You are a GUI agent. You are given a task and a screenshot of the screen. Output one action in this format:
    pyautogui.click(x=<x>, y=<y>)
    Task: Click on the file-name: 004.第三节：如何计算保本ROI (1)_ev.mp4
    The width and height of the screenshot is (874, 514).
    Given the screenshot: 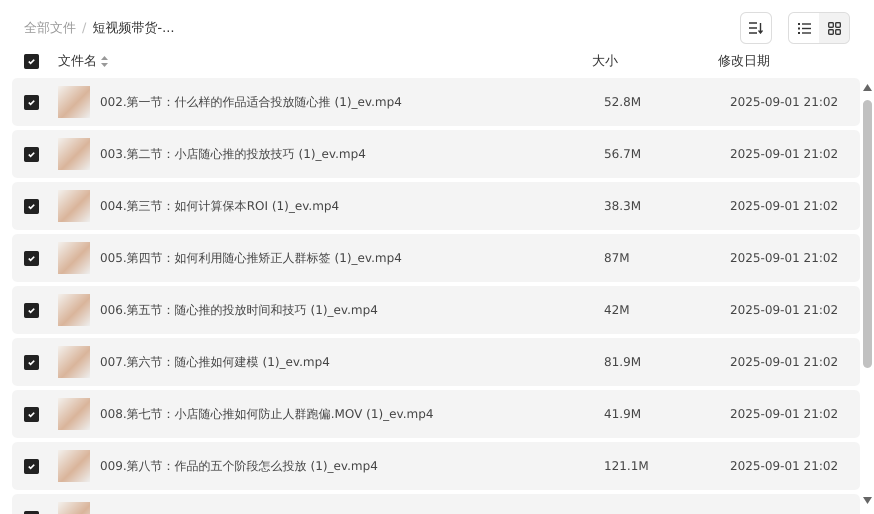 What is the action you would take?
    pyautogui.click(x=220, y=206)
    